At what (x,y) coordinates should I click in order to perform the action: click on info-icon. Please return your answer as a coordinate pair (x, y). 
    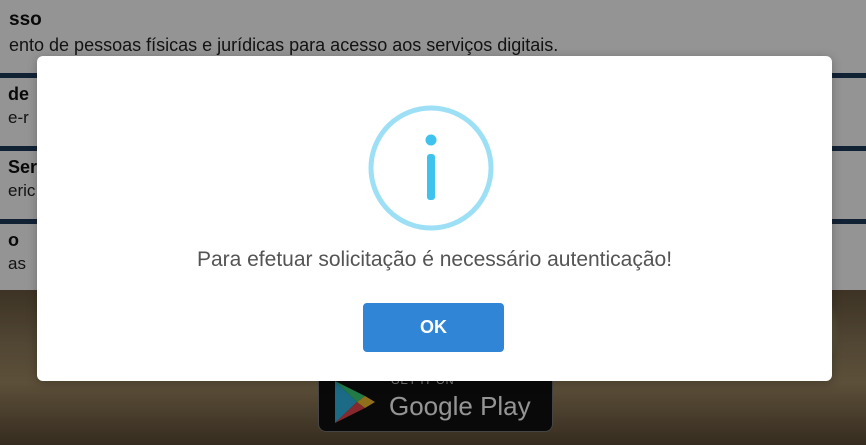
    Looking at the image, I should click on (431, 168).